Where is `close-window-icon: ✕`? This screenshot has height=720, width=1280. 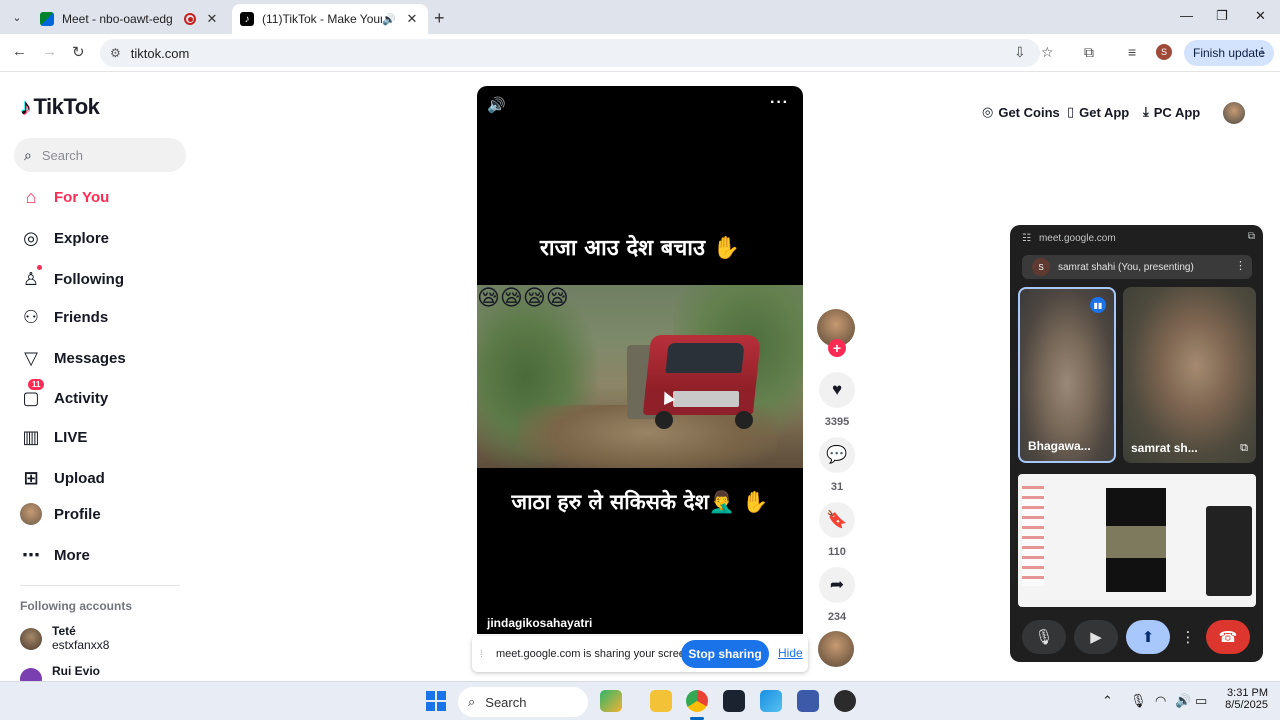
close-window-icon: ✕ is located at coordinates (1260, 16).